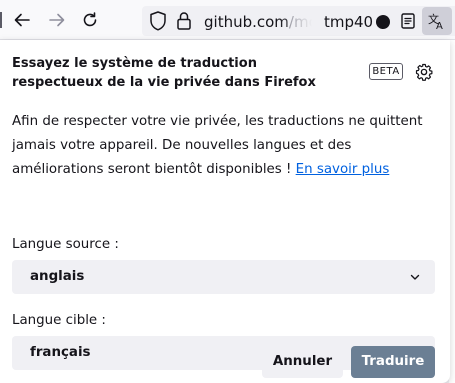 This screenshot has width=455, height=383. What do you see at coordinates (57, 276) in the screenshot?
I see `source-language-value: anglais` at bounding box center [57, 276].